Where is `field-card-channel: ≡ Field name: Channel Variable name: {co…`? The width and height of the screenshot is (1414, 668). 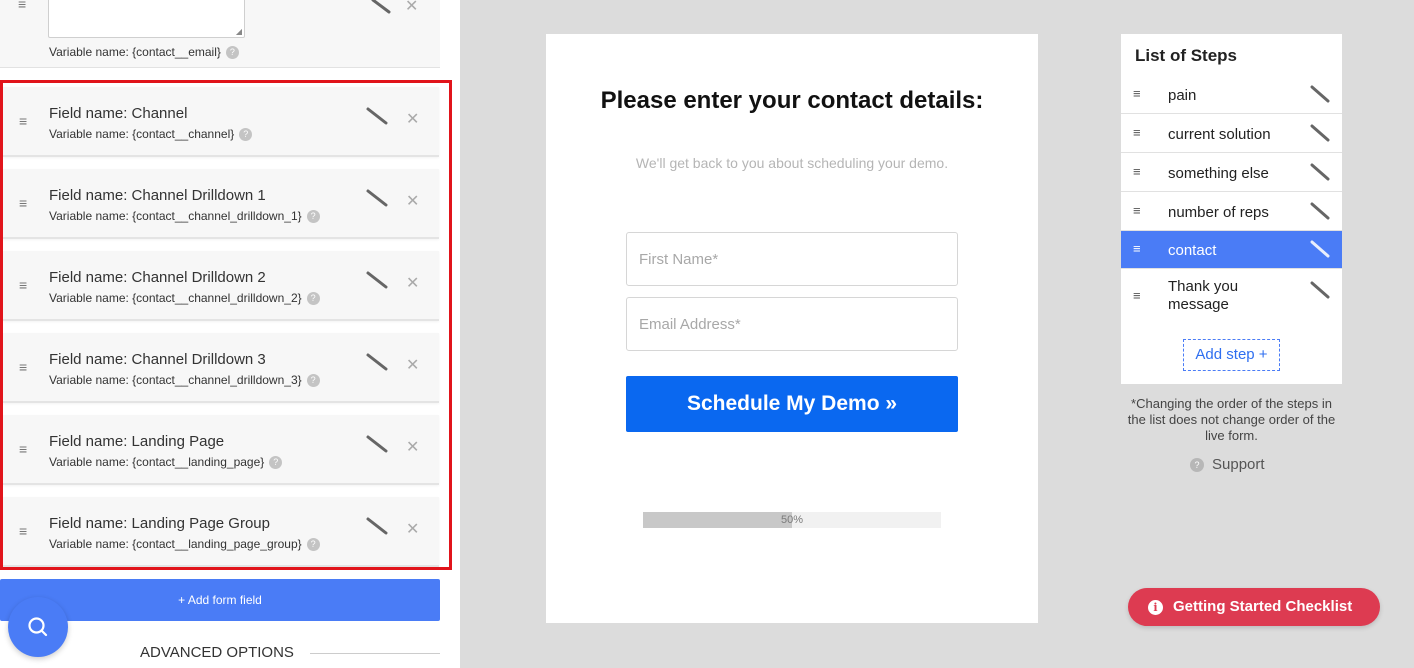 field-card-channel: ≡ Field name: Channel Variable name: {co… is located at coordinates (221, 122).